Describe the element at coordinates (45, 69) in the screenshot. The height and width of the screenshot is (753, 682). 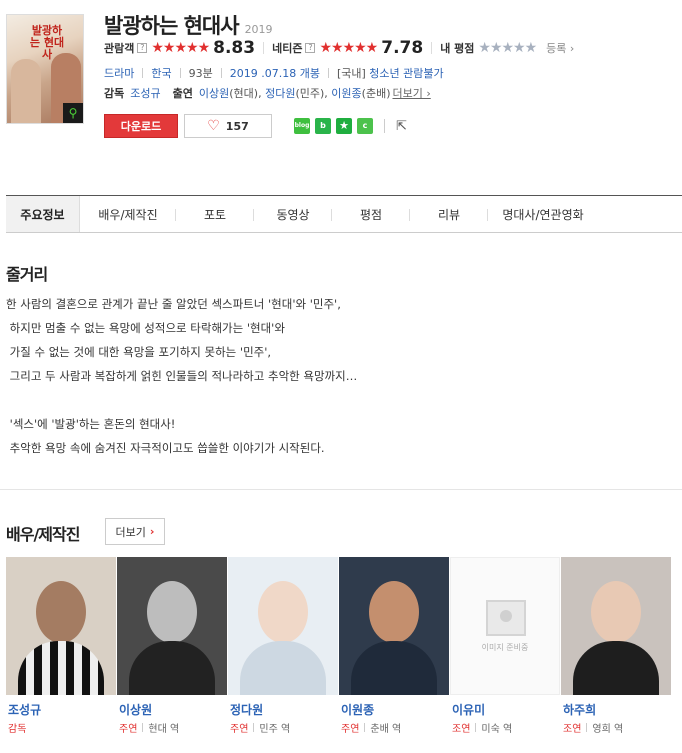
I see `movie-poster: 발광하는 현대사 ⚲` at that location.